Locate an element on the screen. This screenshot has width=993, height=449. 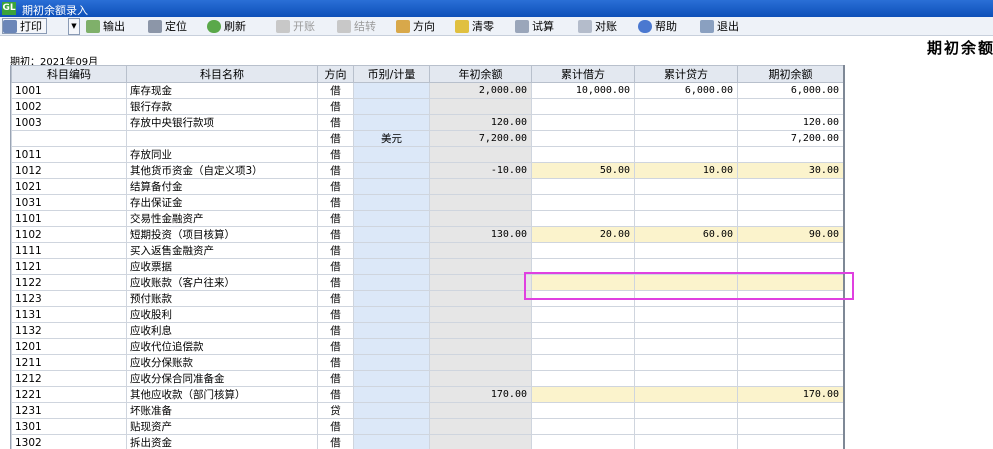
opening-balance-cell: 120.00 is located at coordinates (480, 122).